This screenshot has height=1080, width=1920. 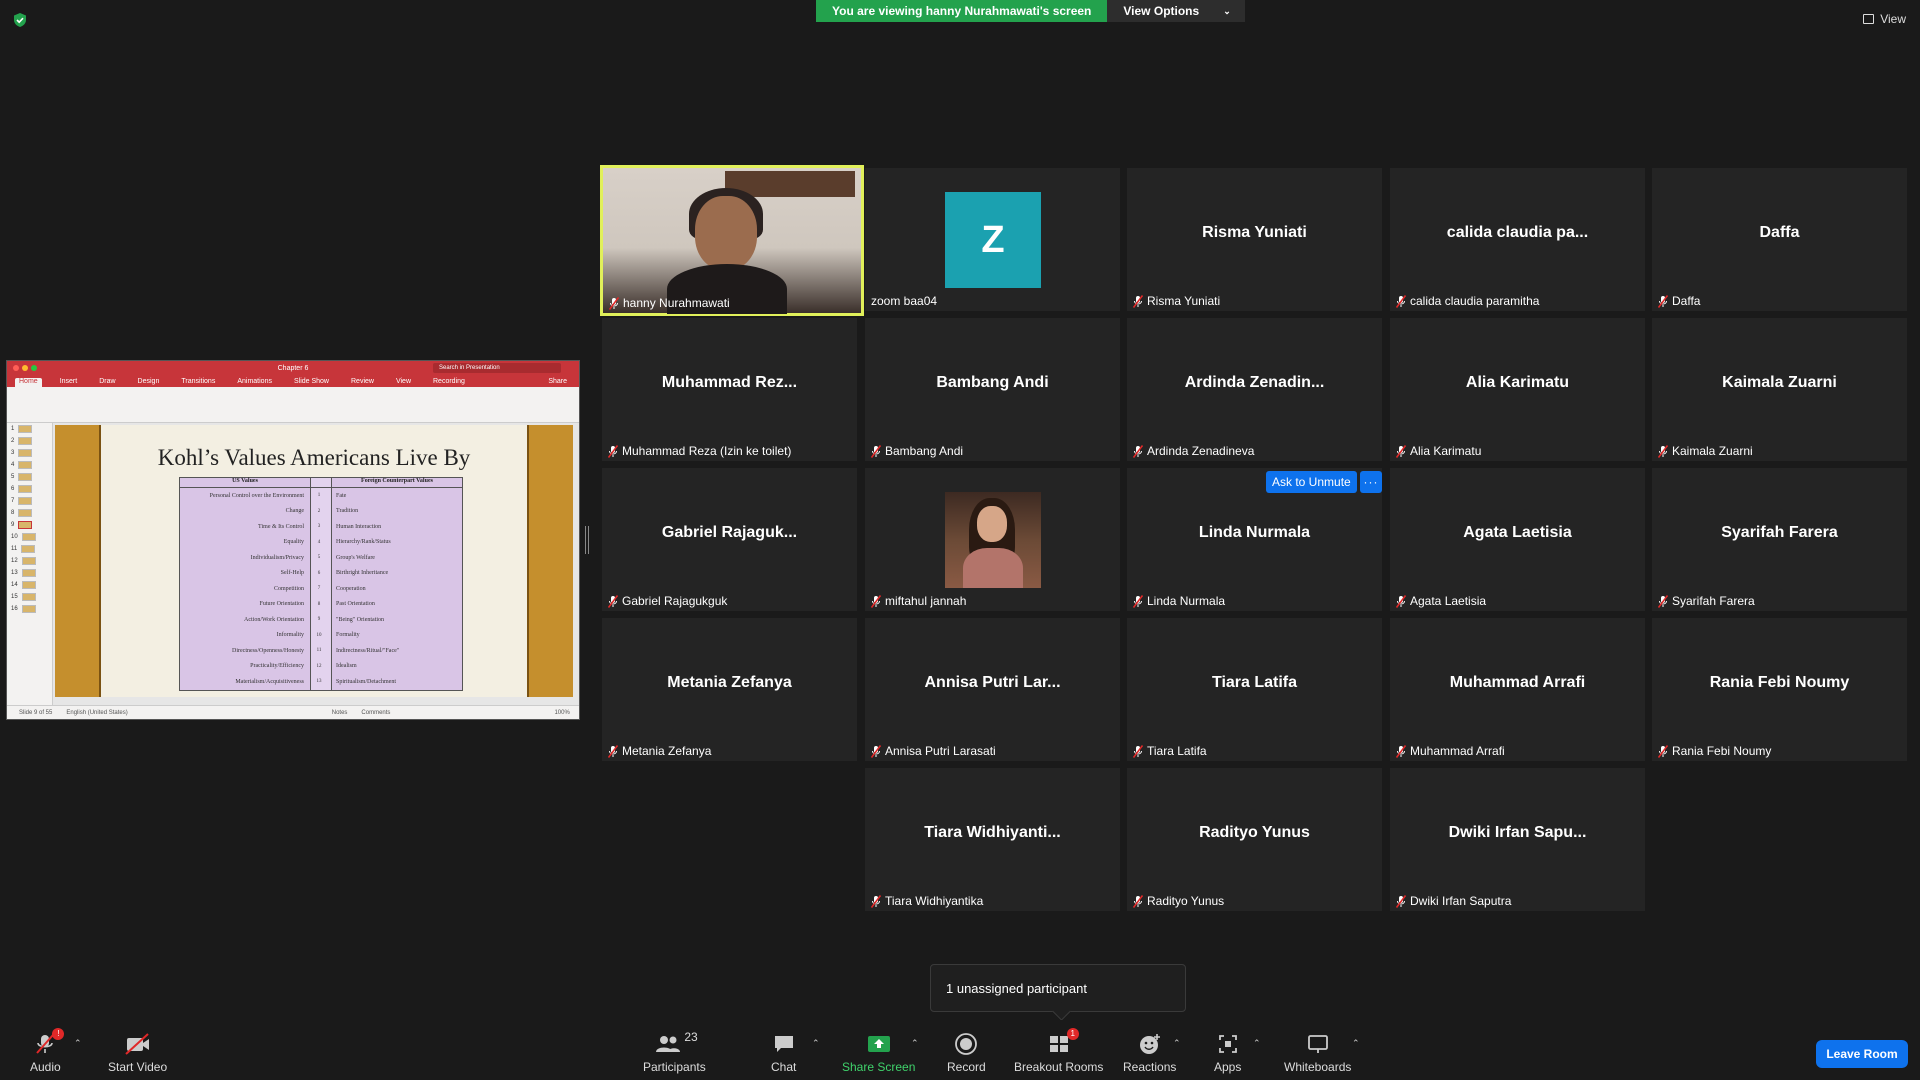 What do you see at coordinates (1257, 1043) in the screenshot?
I see `apps-caret-icon: ⌃` at bounding box center [1257, 1043].